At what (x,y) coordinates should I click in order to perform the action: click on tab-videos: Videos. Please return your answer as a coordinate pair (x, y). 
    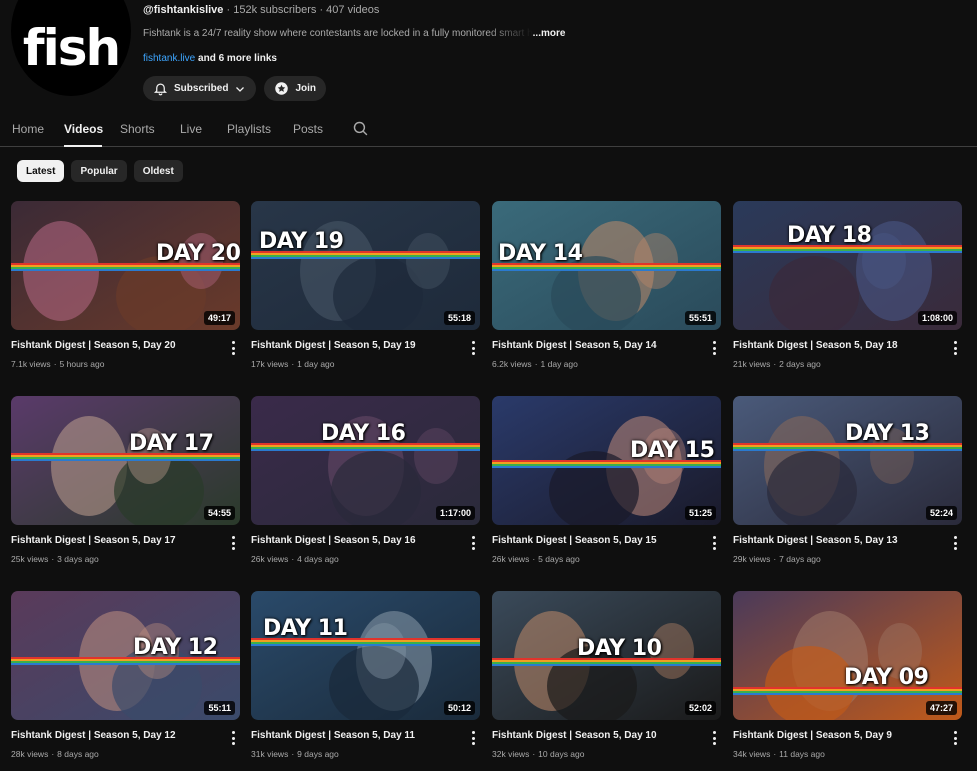
    Looking at the image, I should click on (83, 129).